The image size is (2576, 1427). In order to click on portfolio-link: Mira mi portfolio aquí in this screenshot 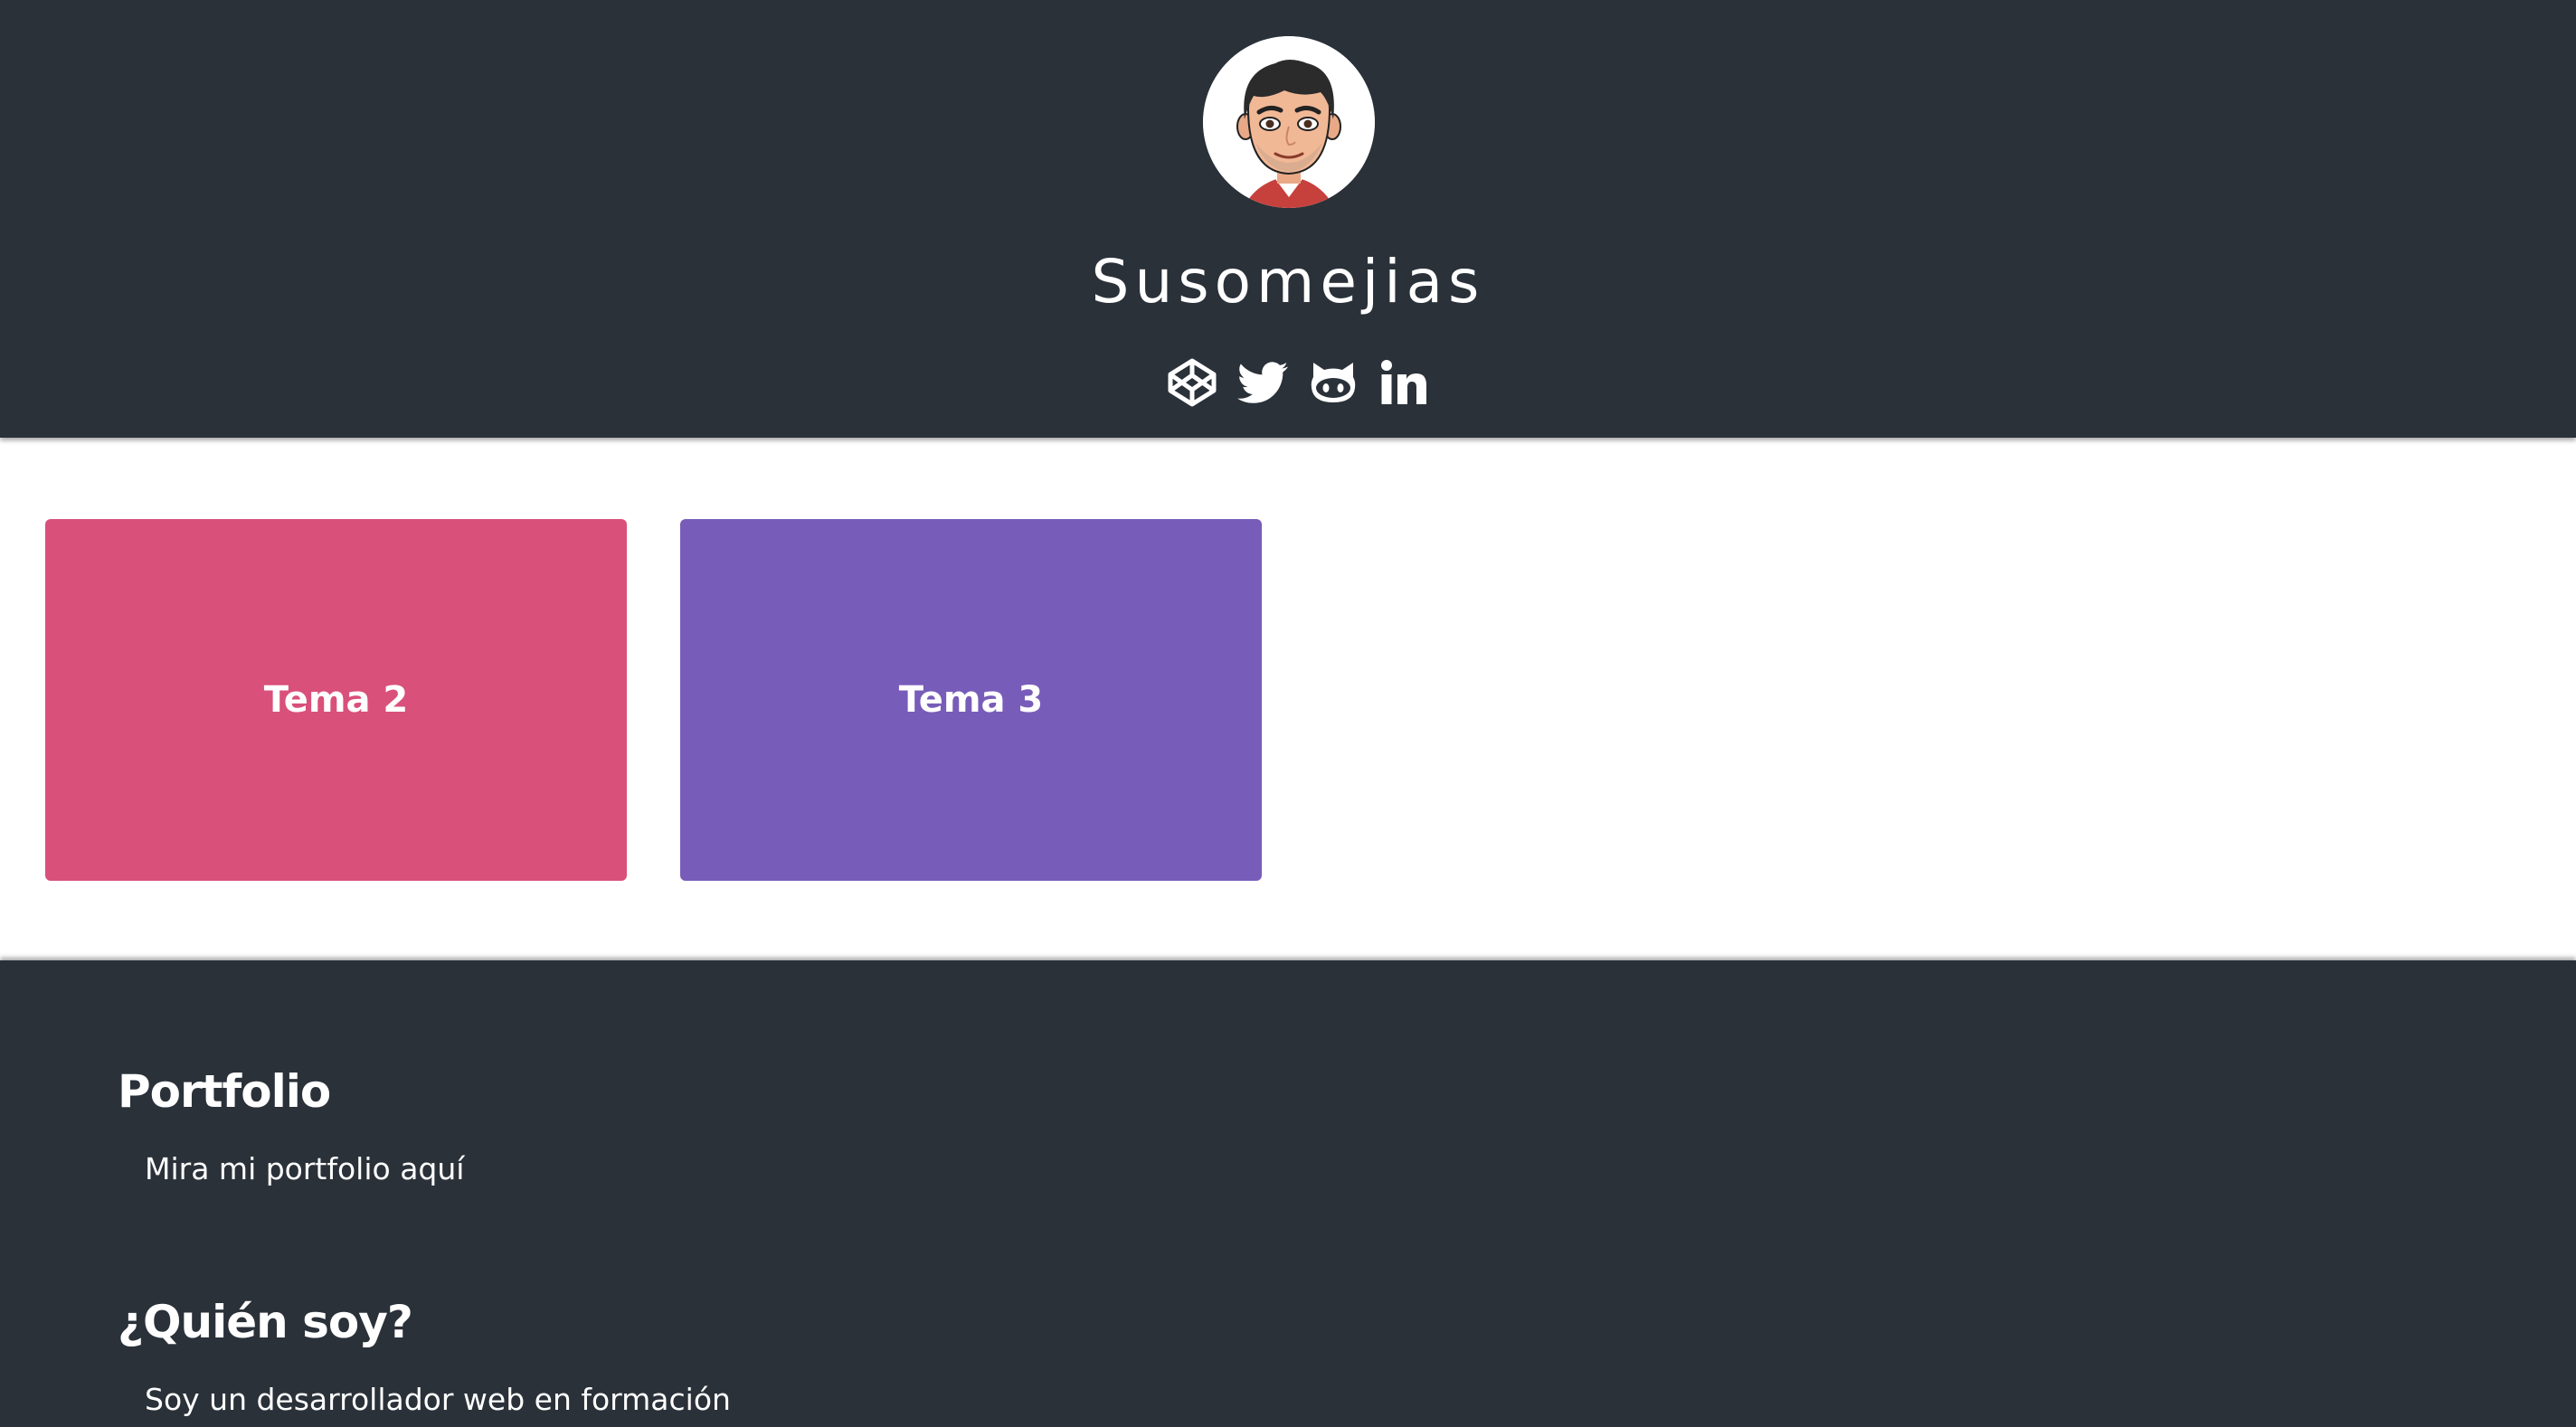, I will do `click(304, 1170)`.